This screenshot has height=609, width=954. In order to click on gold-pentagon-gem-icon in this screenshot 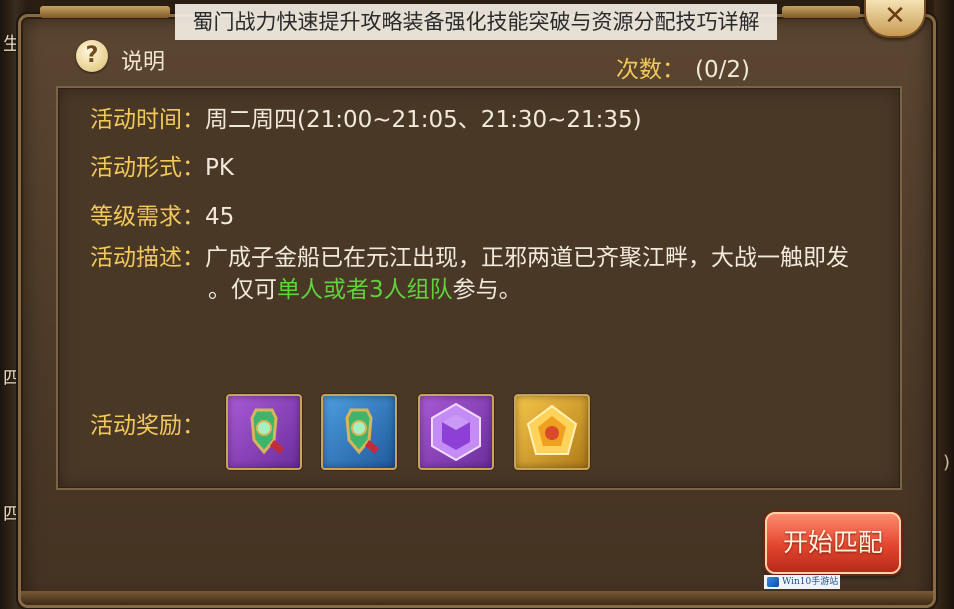, I will do `click(552, 429)`.